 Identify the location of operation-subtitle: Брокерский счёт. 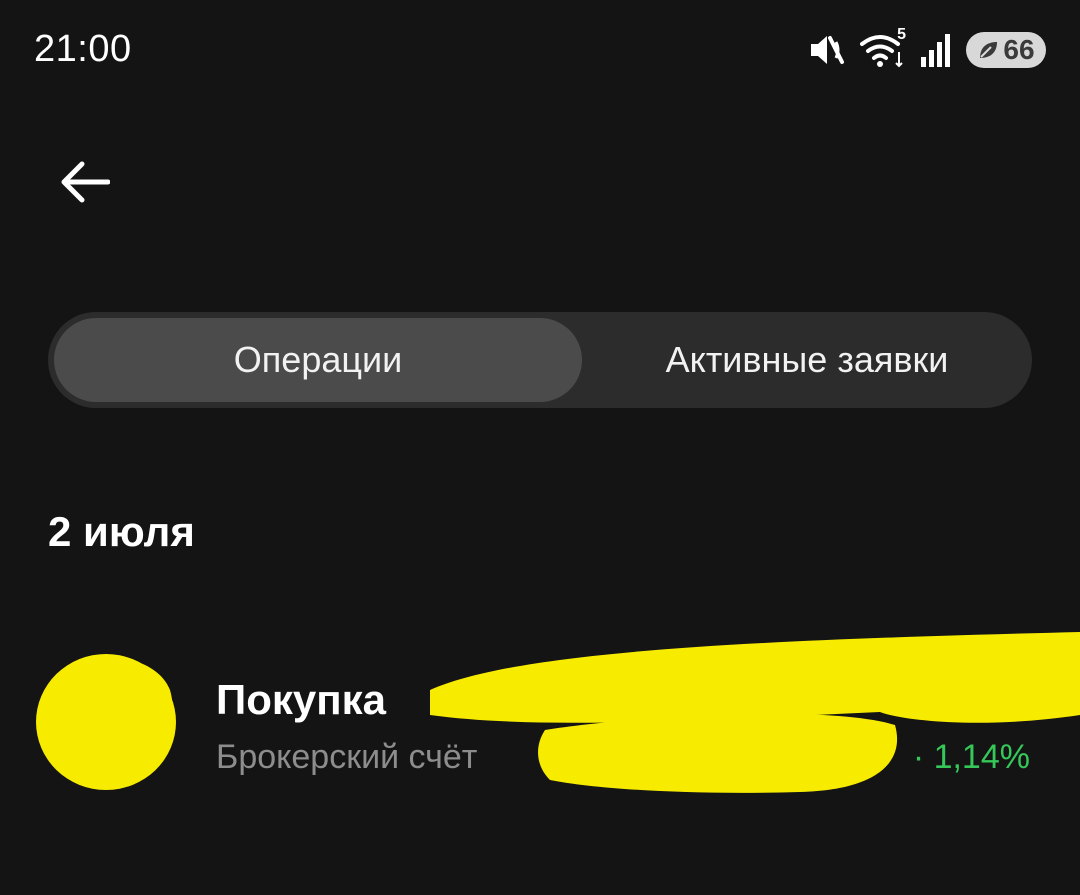
(347, 757).